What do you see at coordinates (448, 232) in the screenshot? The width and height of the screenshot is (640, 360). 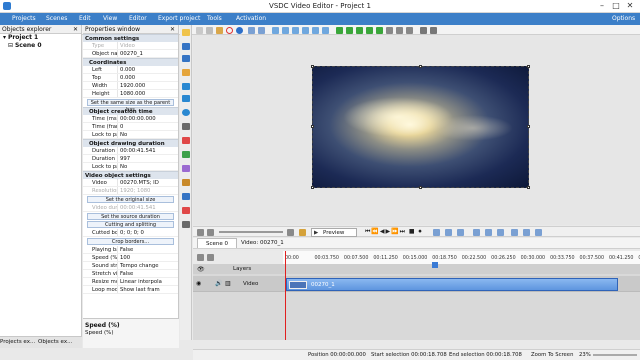 I see `marker-icon` at bounding box center [448, 232].